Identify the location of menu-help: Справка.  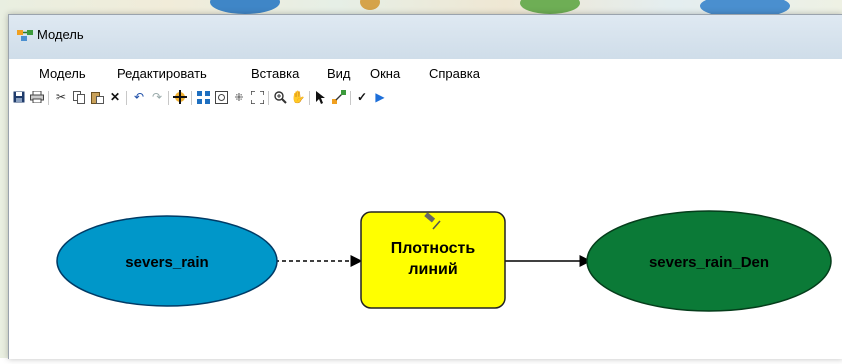
(454, 73).